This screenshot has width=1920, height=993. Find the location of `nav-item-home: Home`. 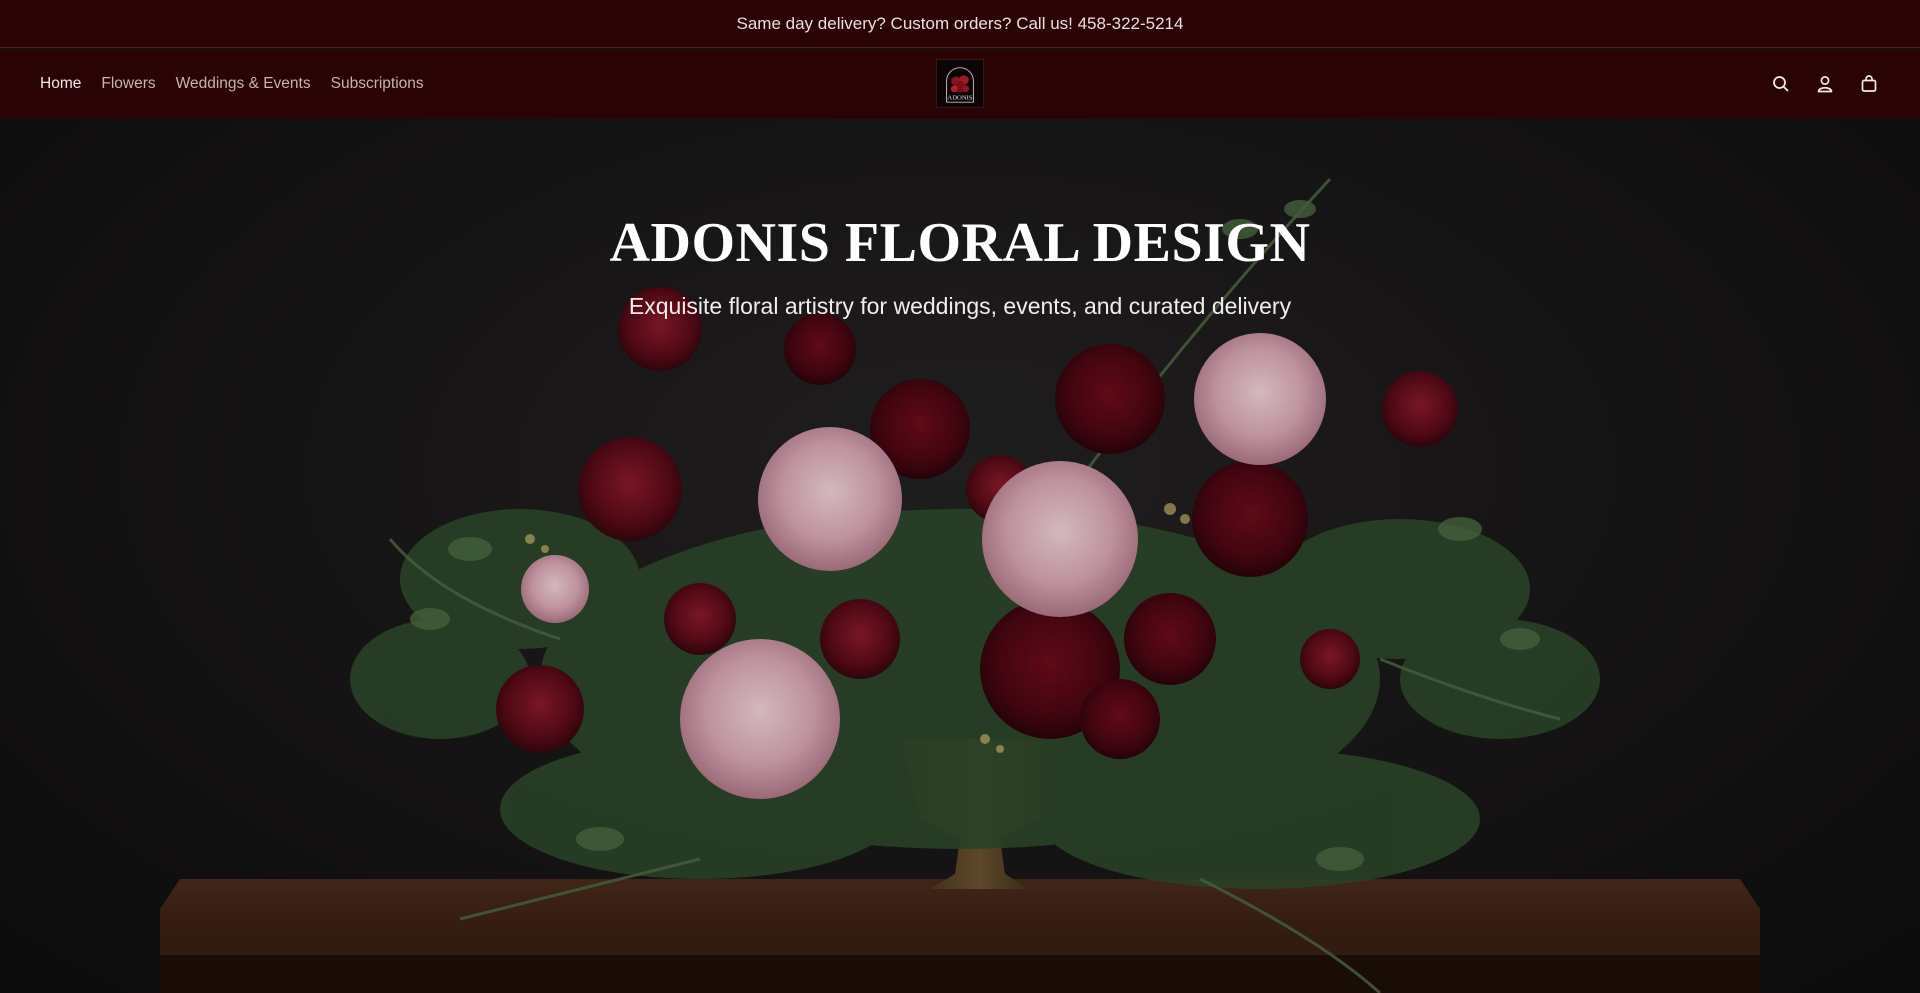

nav-item-home: Home is located at coordinates (60, 84).